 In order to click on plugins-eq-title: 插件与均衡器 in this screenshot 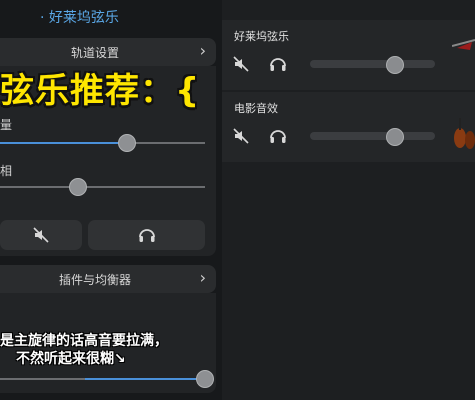, I will do `click(94, 280)`.